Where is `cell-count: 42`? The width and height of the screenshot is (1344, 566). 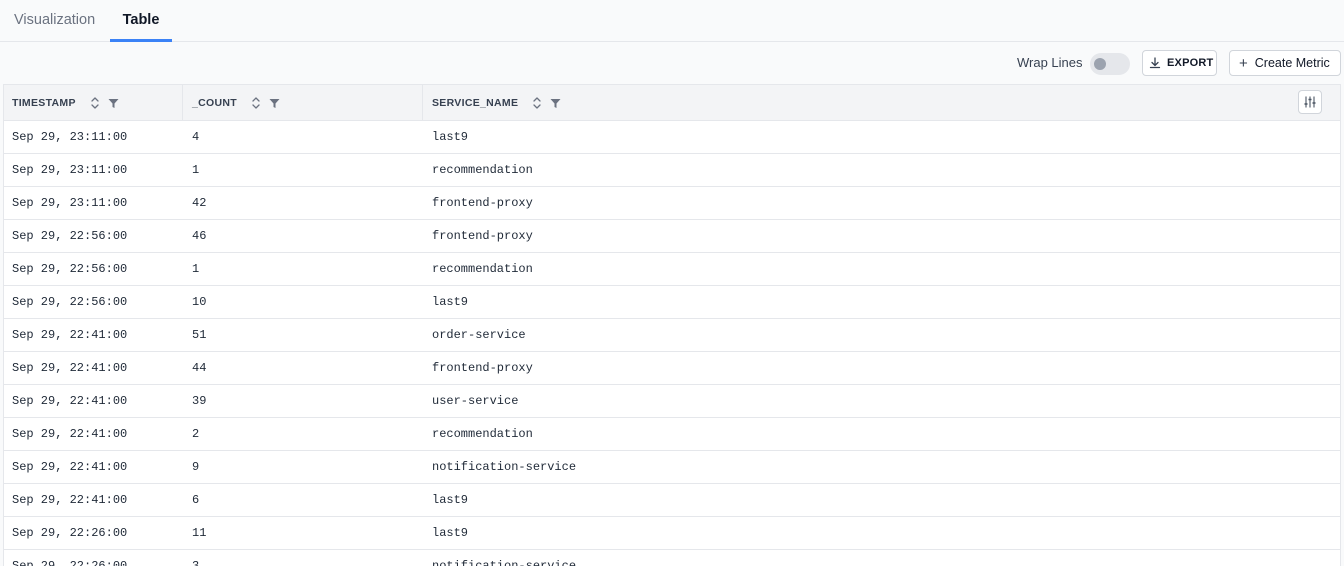
cell-count: 42 is located at coordinates (199, 203).